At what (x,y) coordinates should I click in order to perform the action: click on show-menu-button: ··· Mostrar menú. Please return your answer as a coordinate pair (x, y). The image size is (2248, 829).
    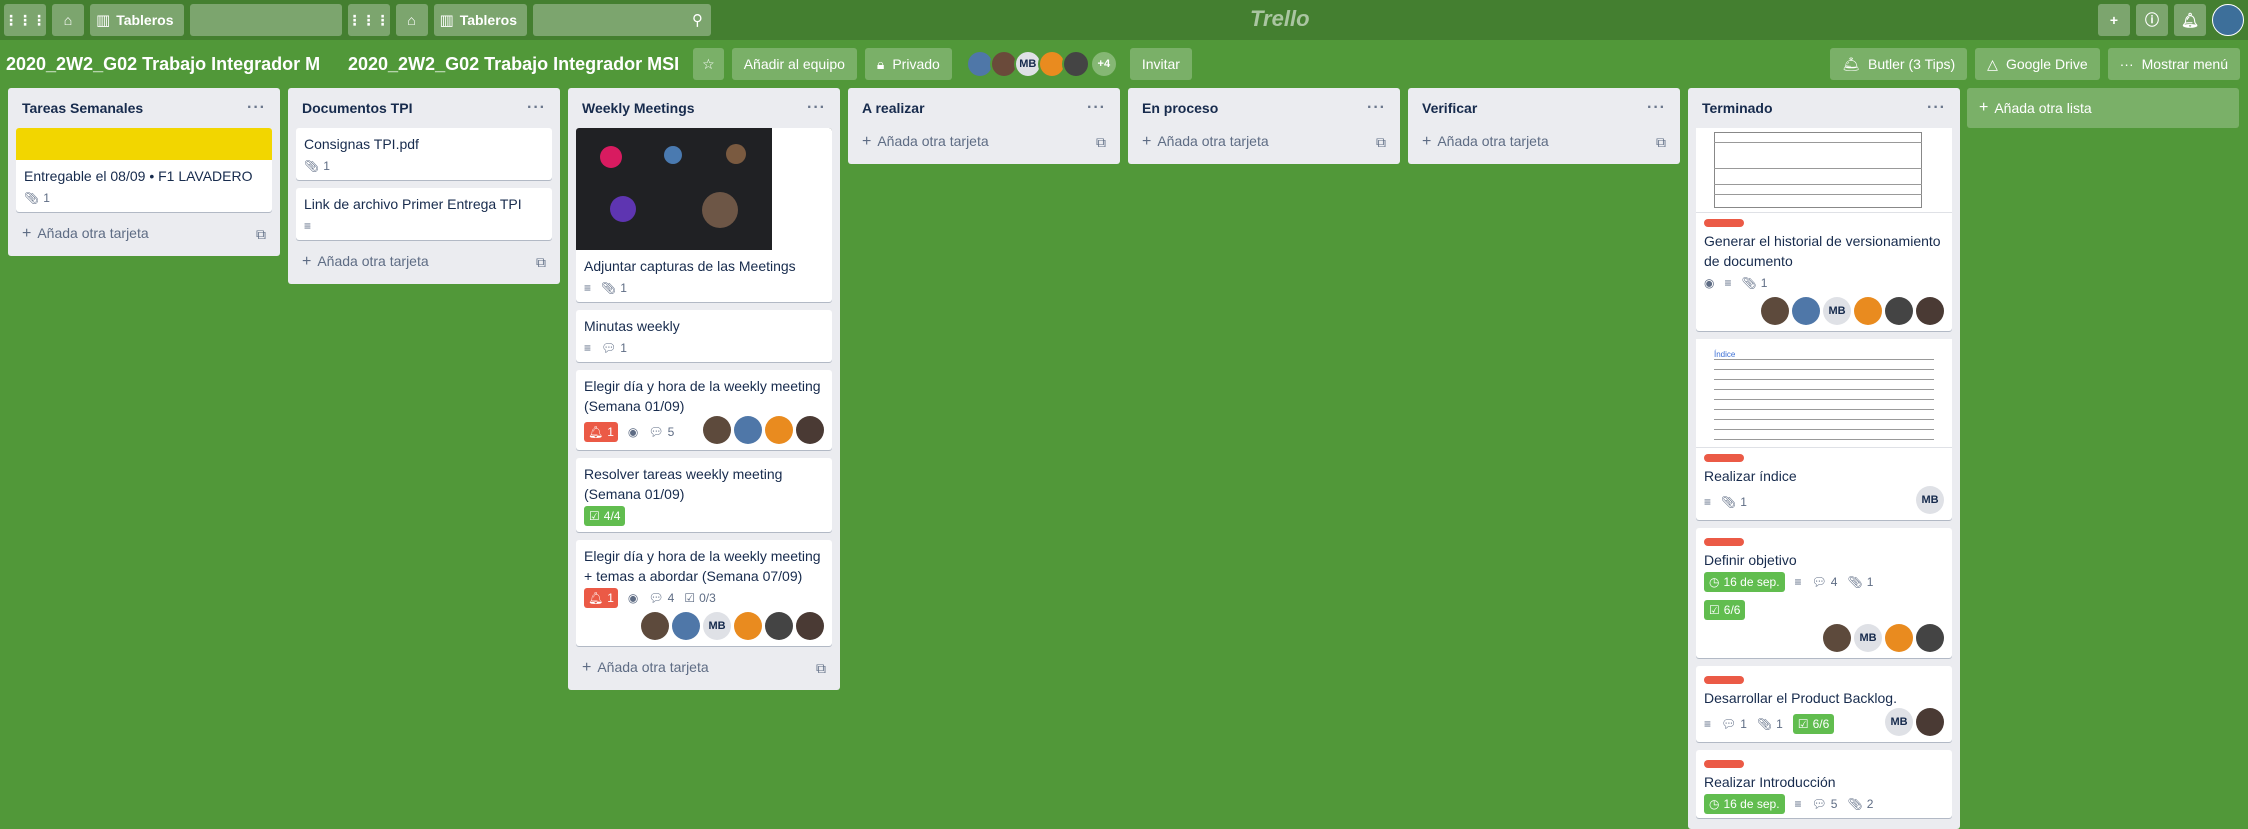
    Looking at the image, I should click on (2173, 64).